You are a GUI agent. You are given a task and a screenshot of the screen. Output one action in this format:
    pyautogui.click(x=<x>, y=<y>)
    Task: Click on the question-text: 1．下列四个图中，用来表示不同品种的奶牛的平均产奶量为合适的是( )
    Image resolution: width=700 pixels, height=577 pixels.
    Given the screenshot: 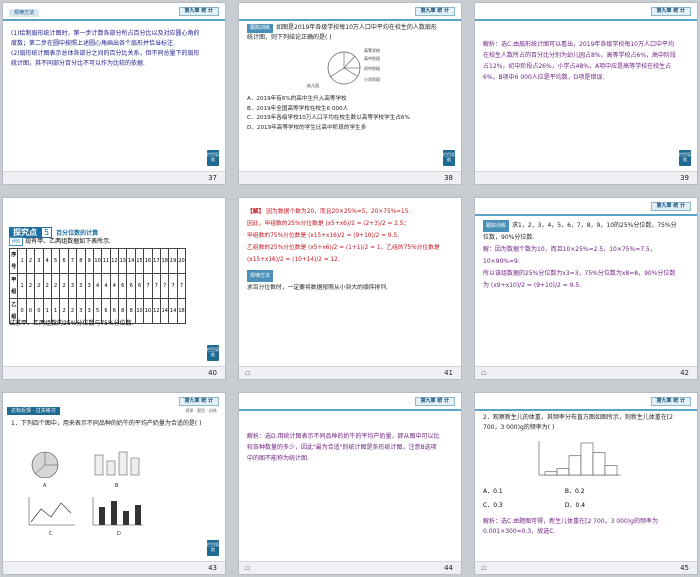 What is the action you would take?
    pyautogui.click(x=106, y=423)
    